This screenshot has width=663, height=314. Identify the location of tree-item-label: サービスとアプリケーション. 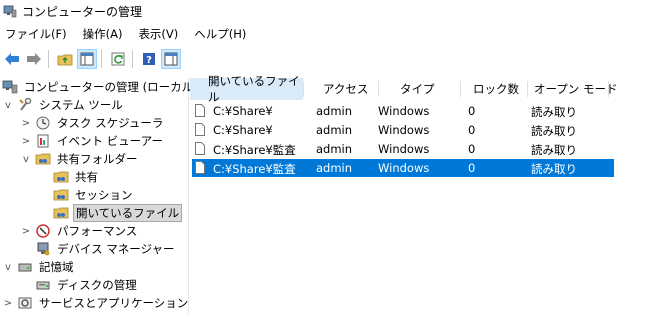
(114, 303).